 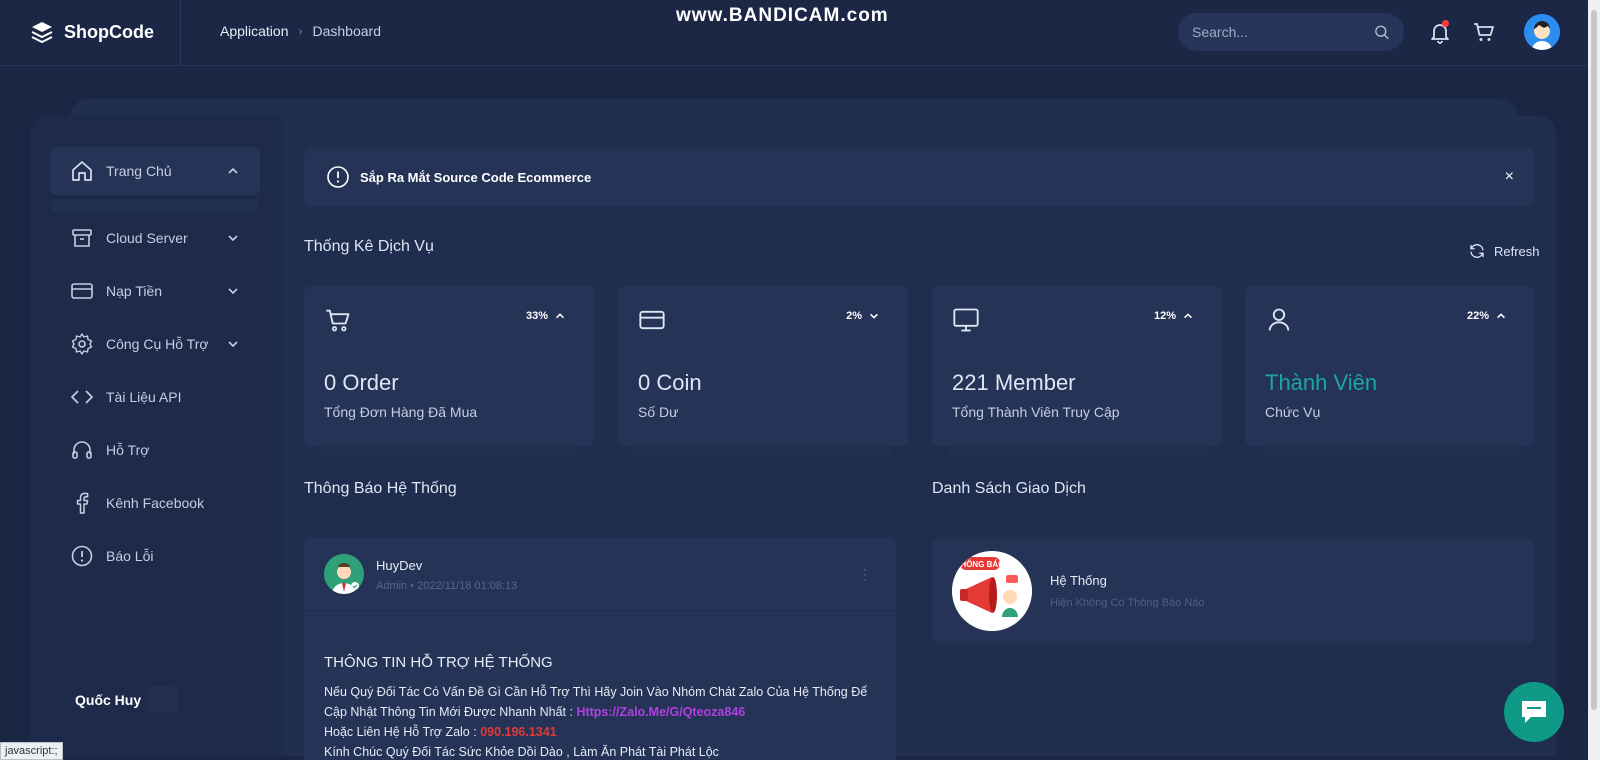 What do you see at coordinates (82, 397) in the screenshot?
I see `code-icon` at bounding box center [82, 397].